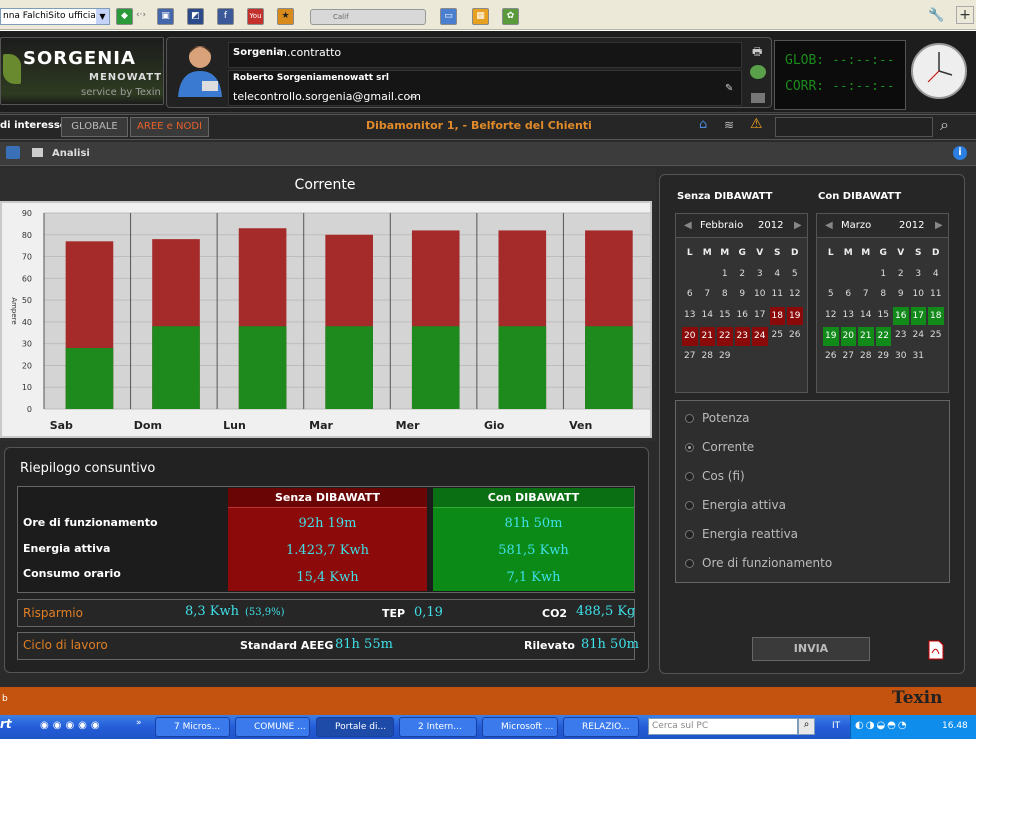  What do you see at coordinates (836, 726) in the screenshot?
I see `language-indicator: IT` at bounding box center [836, 726].